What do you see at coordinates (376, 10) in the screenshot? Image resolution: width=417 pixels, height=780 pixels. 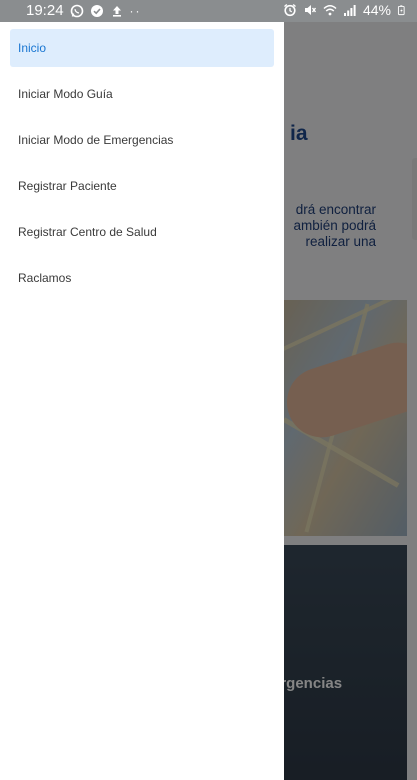 I see `battery-percent: 44%` at bounding box center [376, 10].